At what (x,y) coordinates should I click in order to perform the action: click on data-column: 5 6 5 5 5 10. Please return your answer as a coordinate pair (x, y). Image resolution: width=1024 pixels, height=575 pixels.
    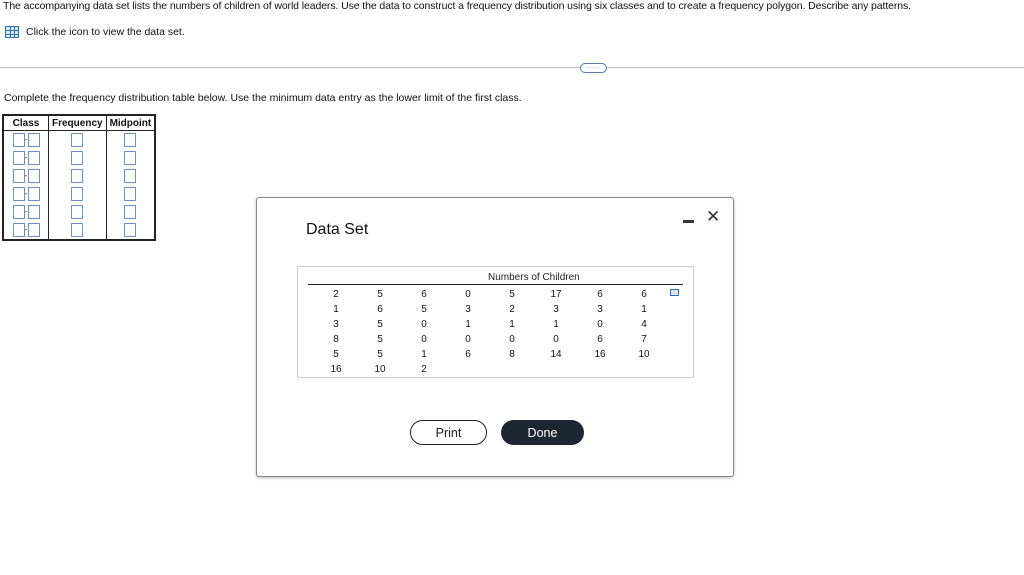
    Looking at the image, I should click on (380, 332).